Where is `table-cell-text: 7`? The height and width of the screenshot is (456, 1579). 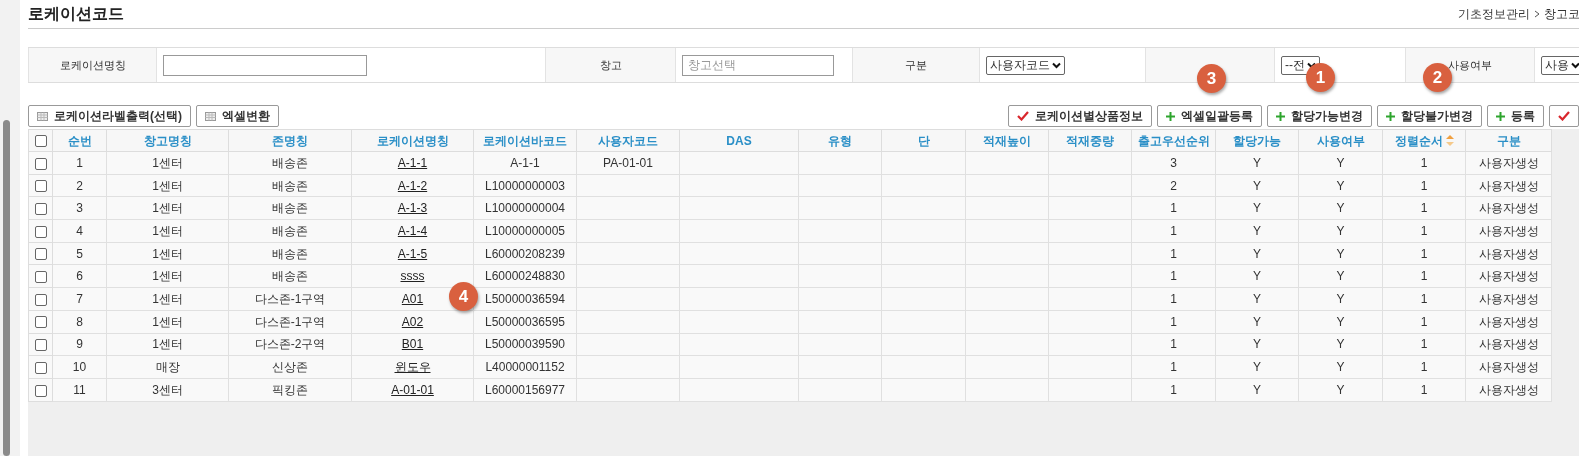
table-cell-text: 7 is located at coordinates (79, 298).